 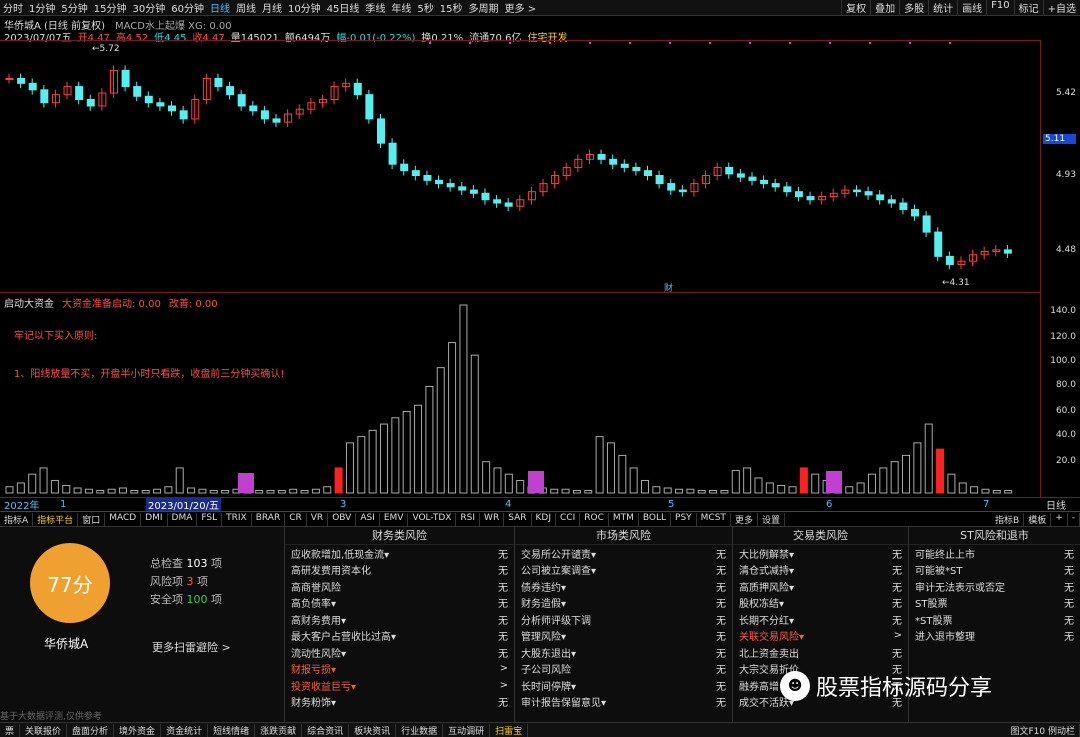 I want to click on period-tab: 多周期, so click(x=484, y=7).